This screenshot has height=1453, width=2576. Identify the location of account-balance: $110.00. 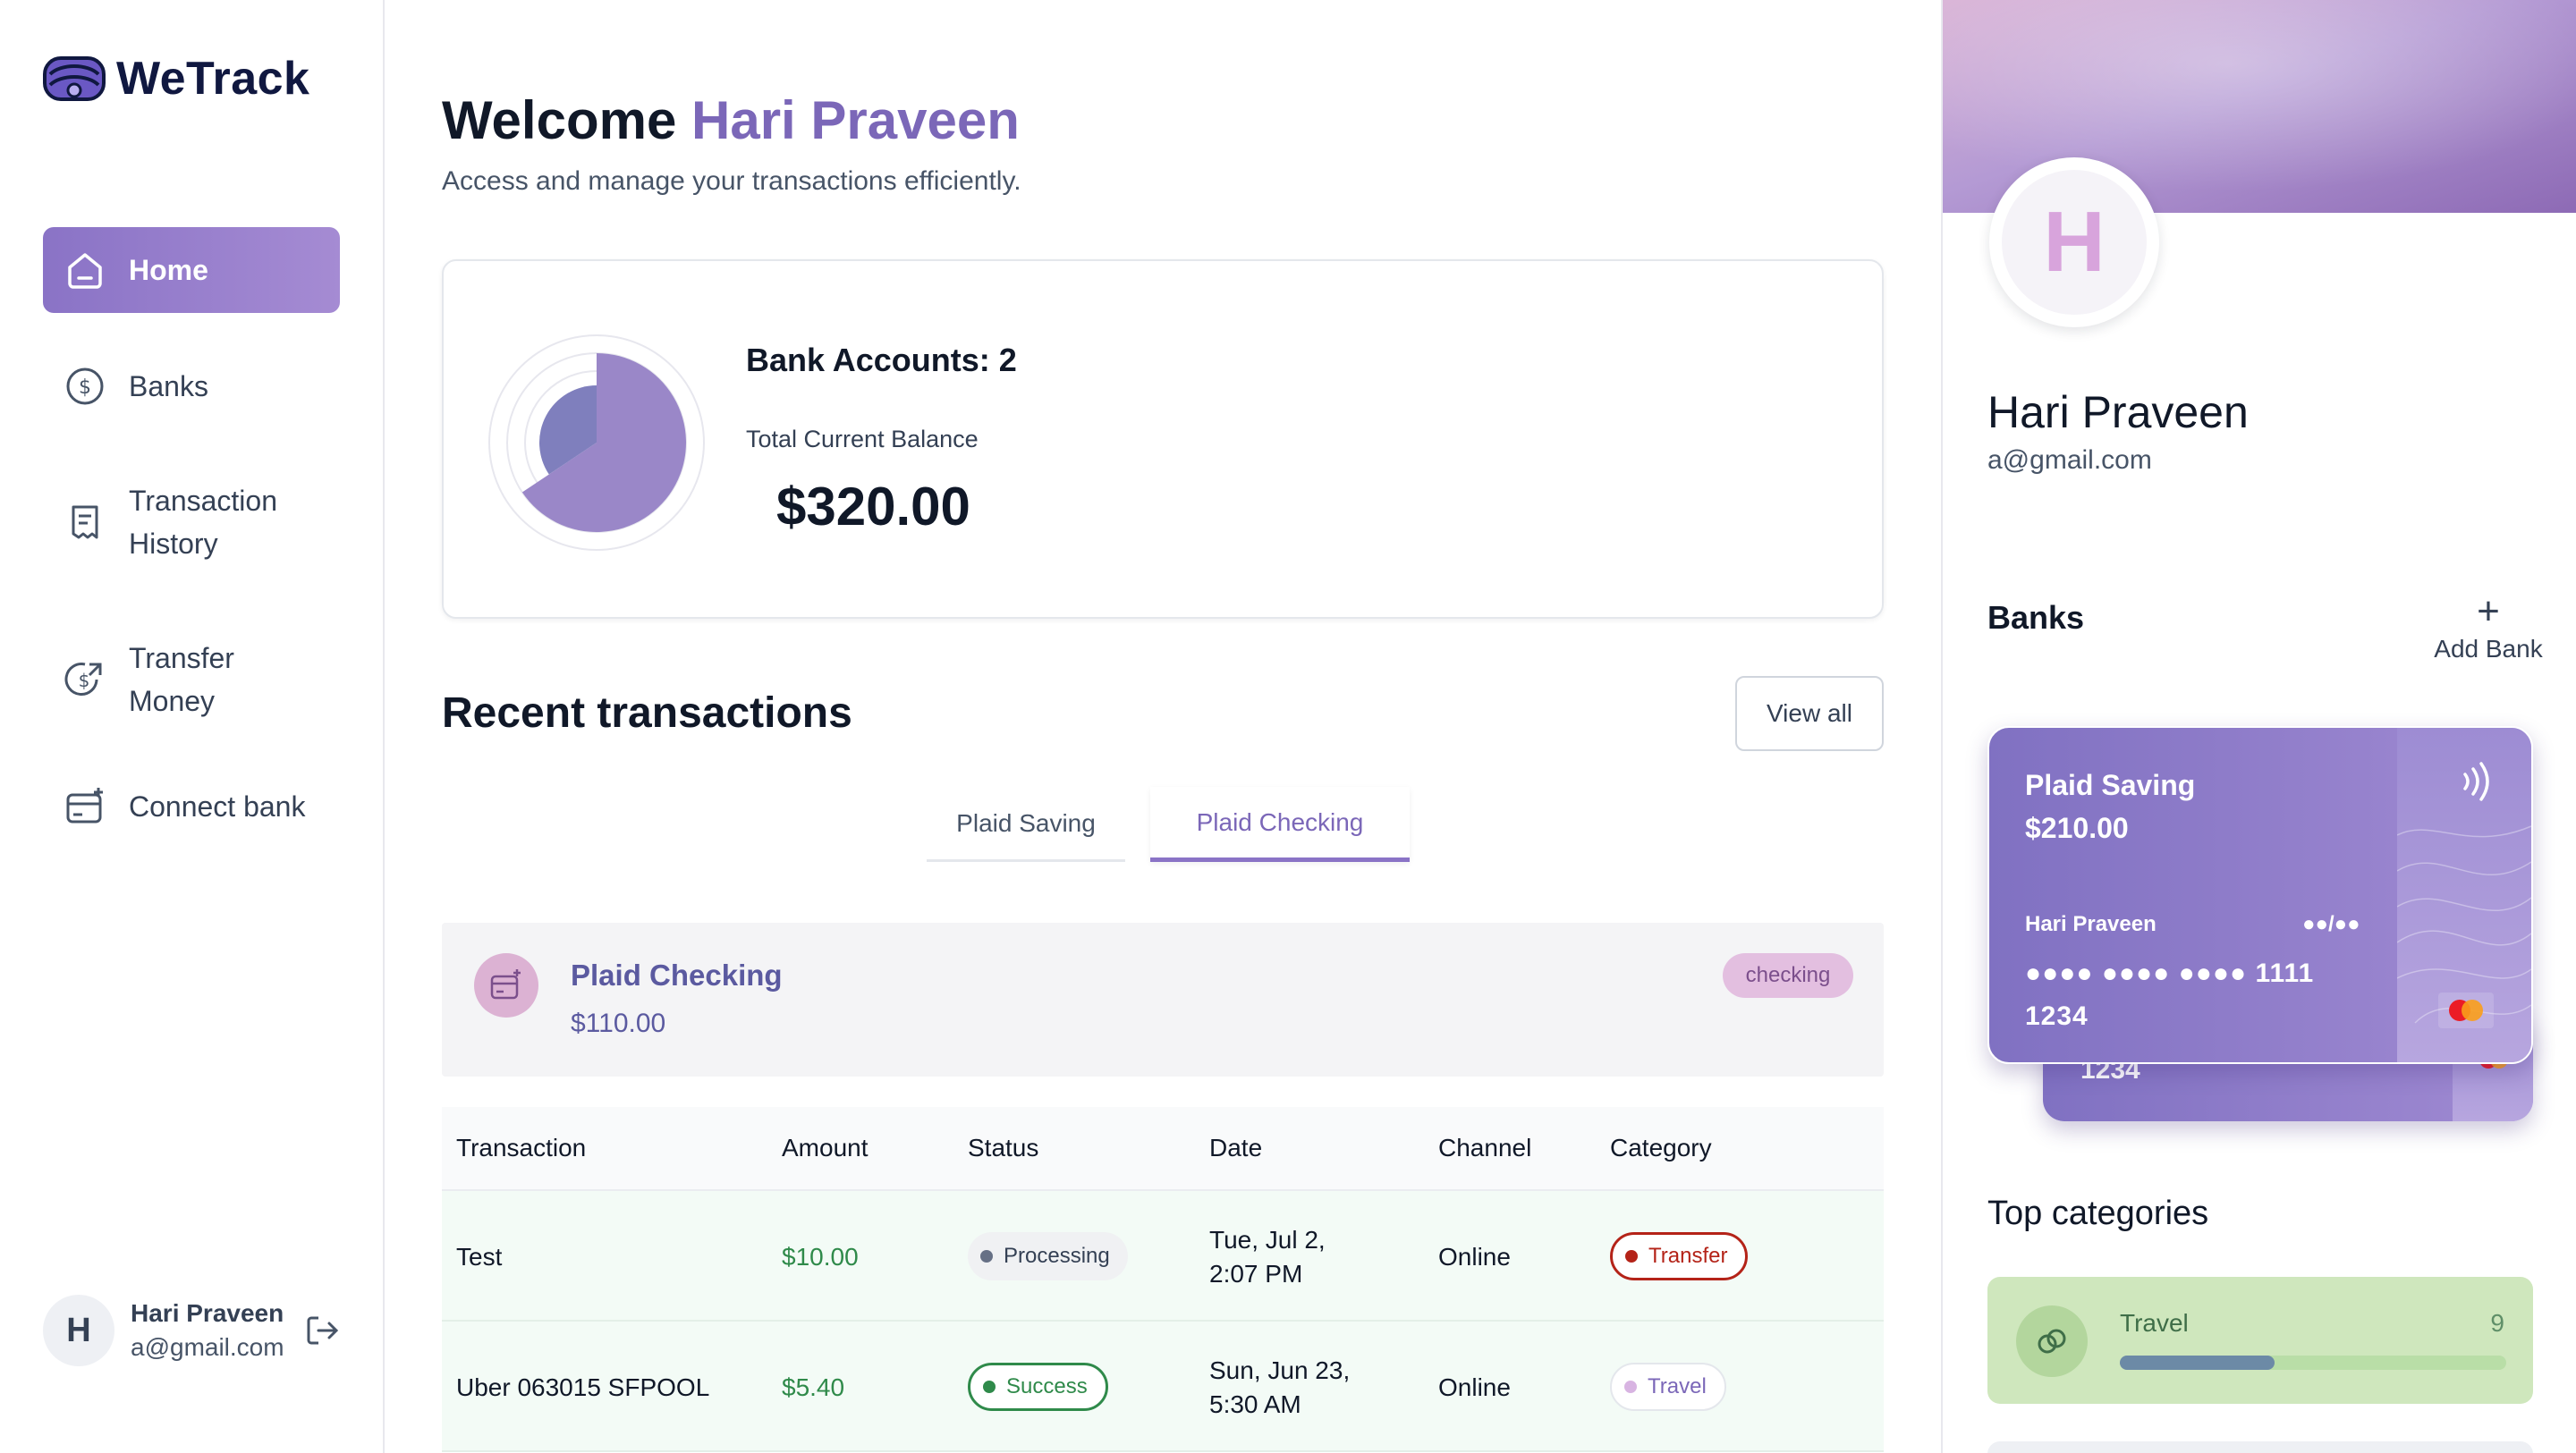
(618, 1024).